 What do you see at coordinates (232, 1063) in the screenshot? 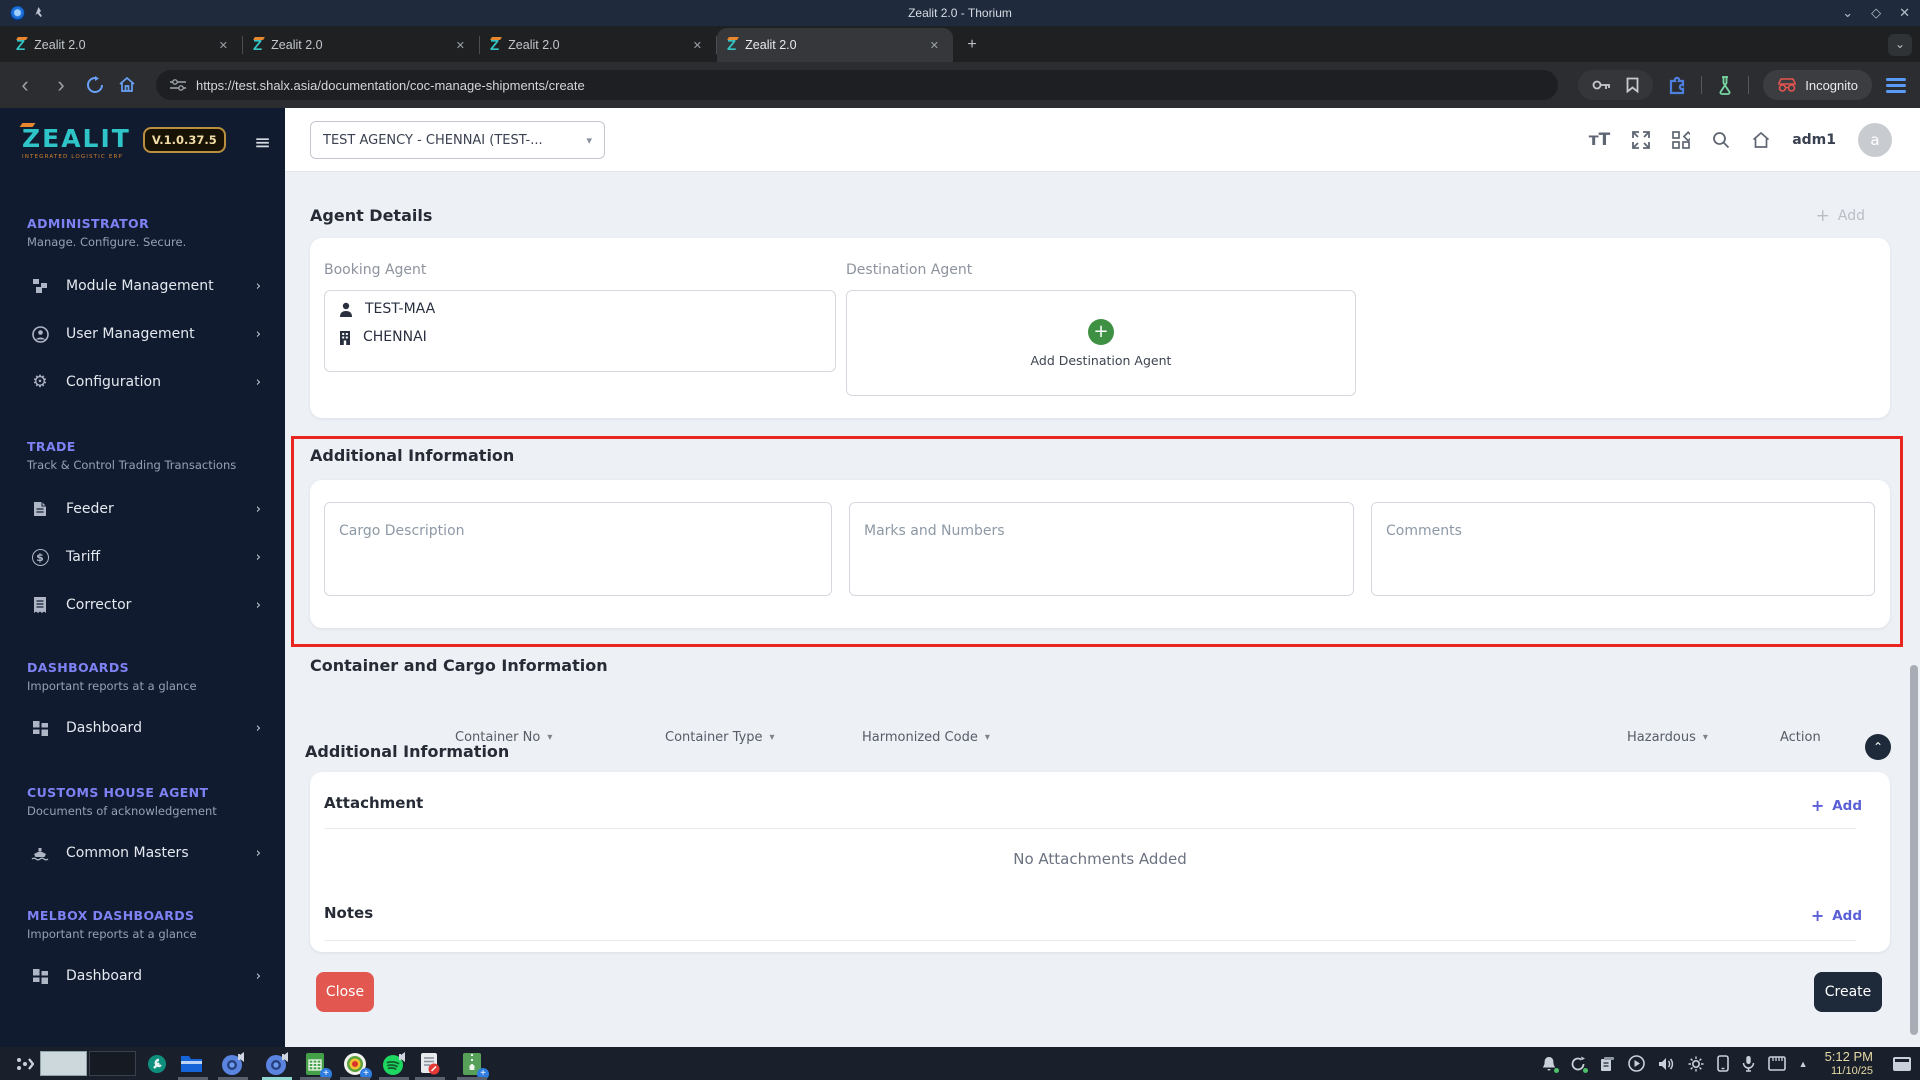
I see `taskbar-browser-1-icon` at bounding box center [232, 1063].